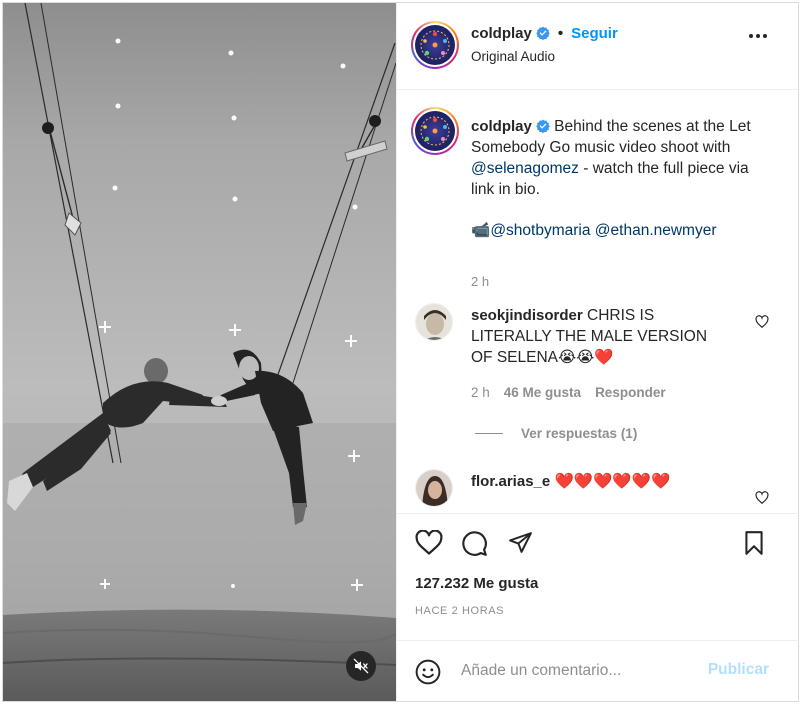 This screenshot has width=800, height=707. What do you see at coordinates (597, 46) in the screenshot?
I see `post-header: coldplay • Seguir Original Audio` at bounding box center [597, 46].